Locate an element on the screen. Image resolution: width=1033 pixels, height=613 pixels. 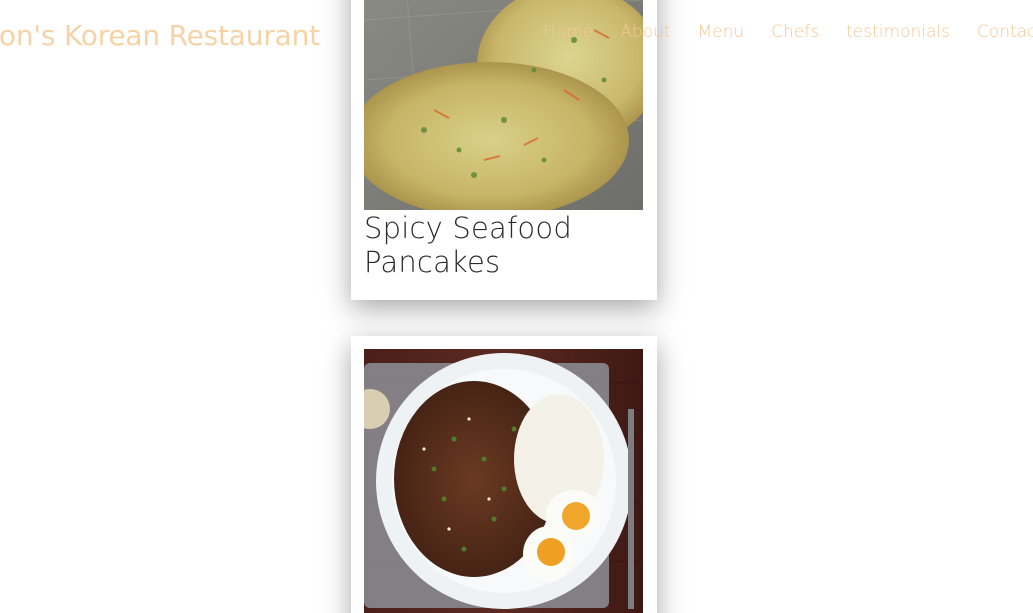
nav-testimonials: testimonials is located at coordinates (898, 32).